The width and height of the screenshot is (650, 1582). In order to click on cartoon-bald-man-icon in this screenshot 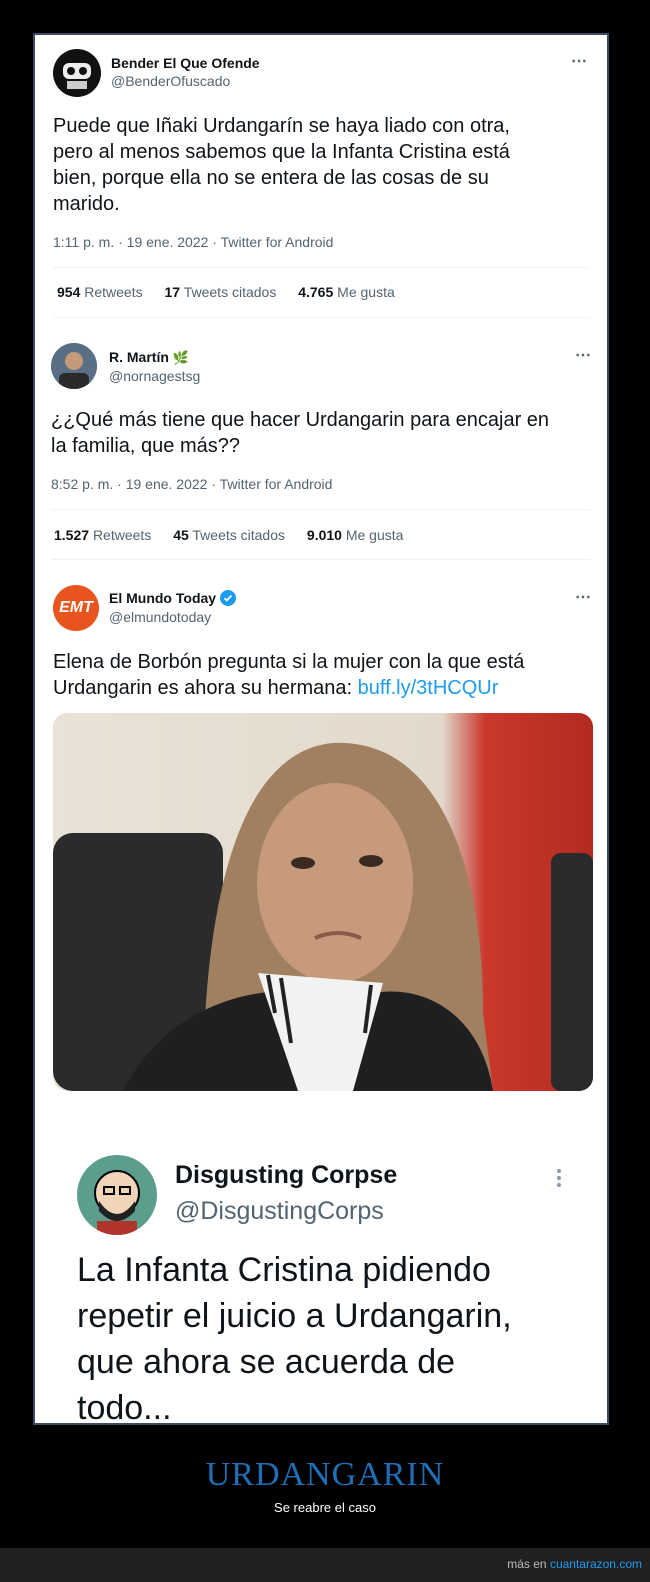, I will do `click(117, 1202)`.